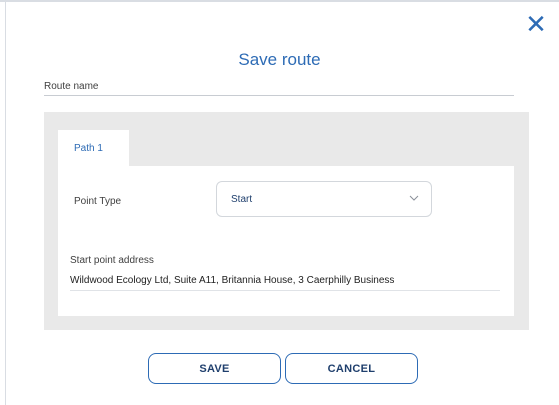 The width and height of the screenshot is (559, 405). What do you see at coordinates (324, 199) in the screenshot?
I see `point-type-select: Start` at bounding box center [324, 199].